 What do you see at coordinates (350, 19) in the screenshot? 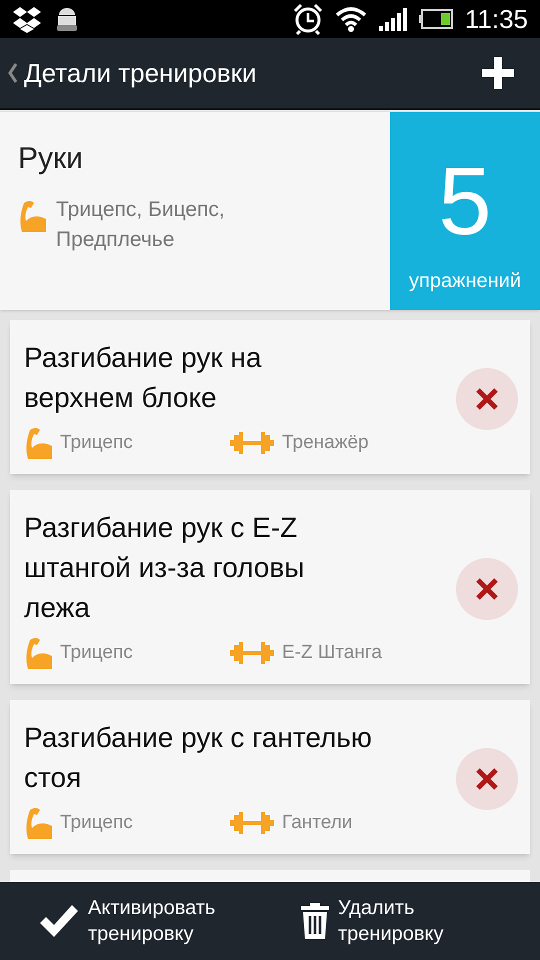
I see `wifi-icon` at bounding box center [350, 19].